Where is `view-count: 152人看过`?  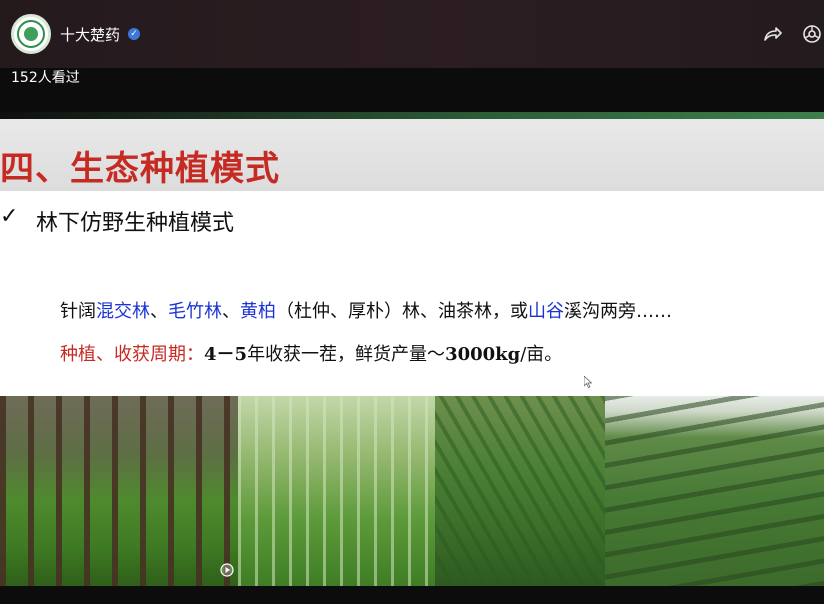
view-count: 152人看过 is located at coordinates (45, 78).